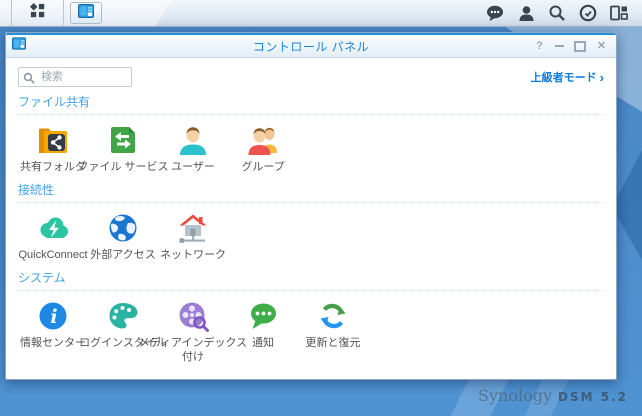 Image resolution: width=642 pixels, height=416 pixels. What do you see at coordinates (580, 46) in the screenshot?
I see `maximize-button` at bounding box center [580, 46].